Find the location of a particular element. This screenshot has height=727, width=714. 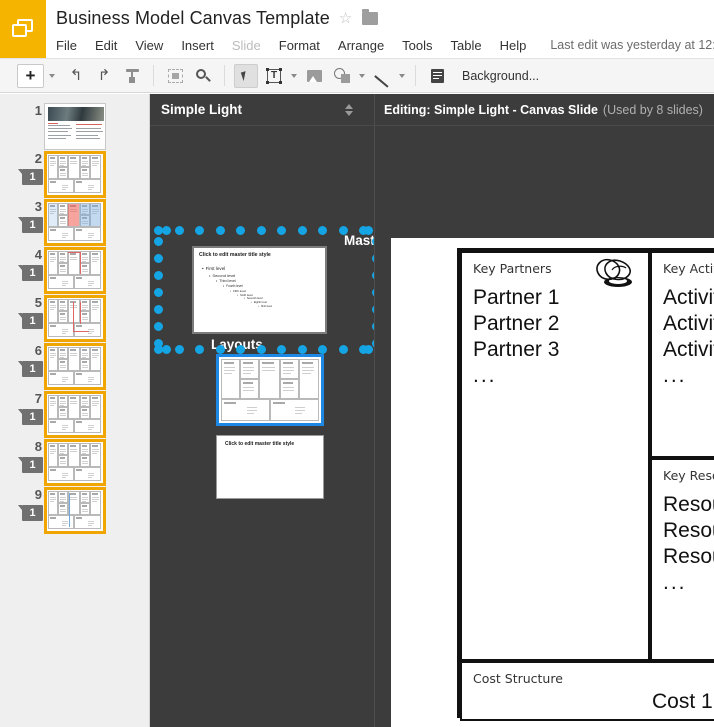

slides-logo-icon is located at coordinates (23, 29).